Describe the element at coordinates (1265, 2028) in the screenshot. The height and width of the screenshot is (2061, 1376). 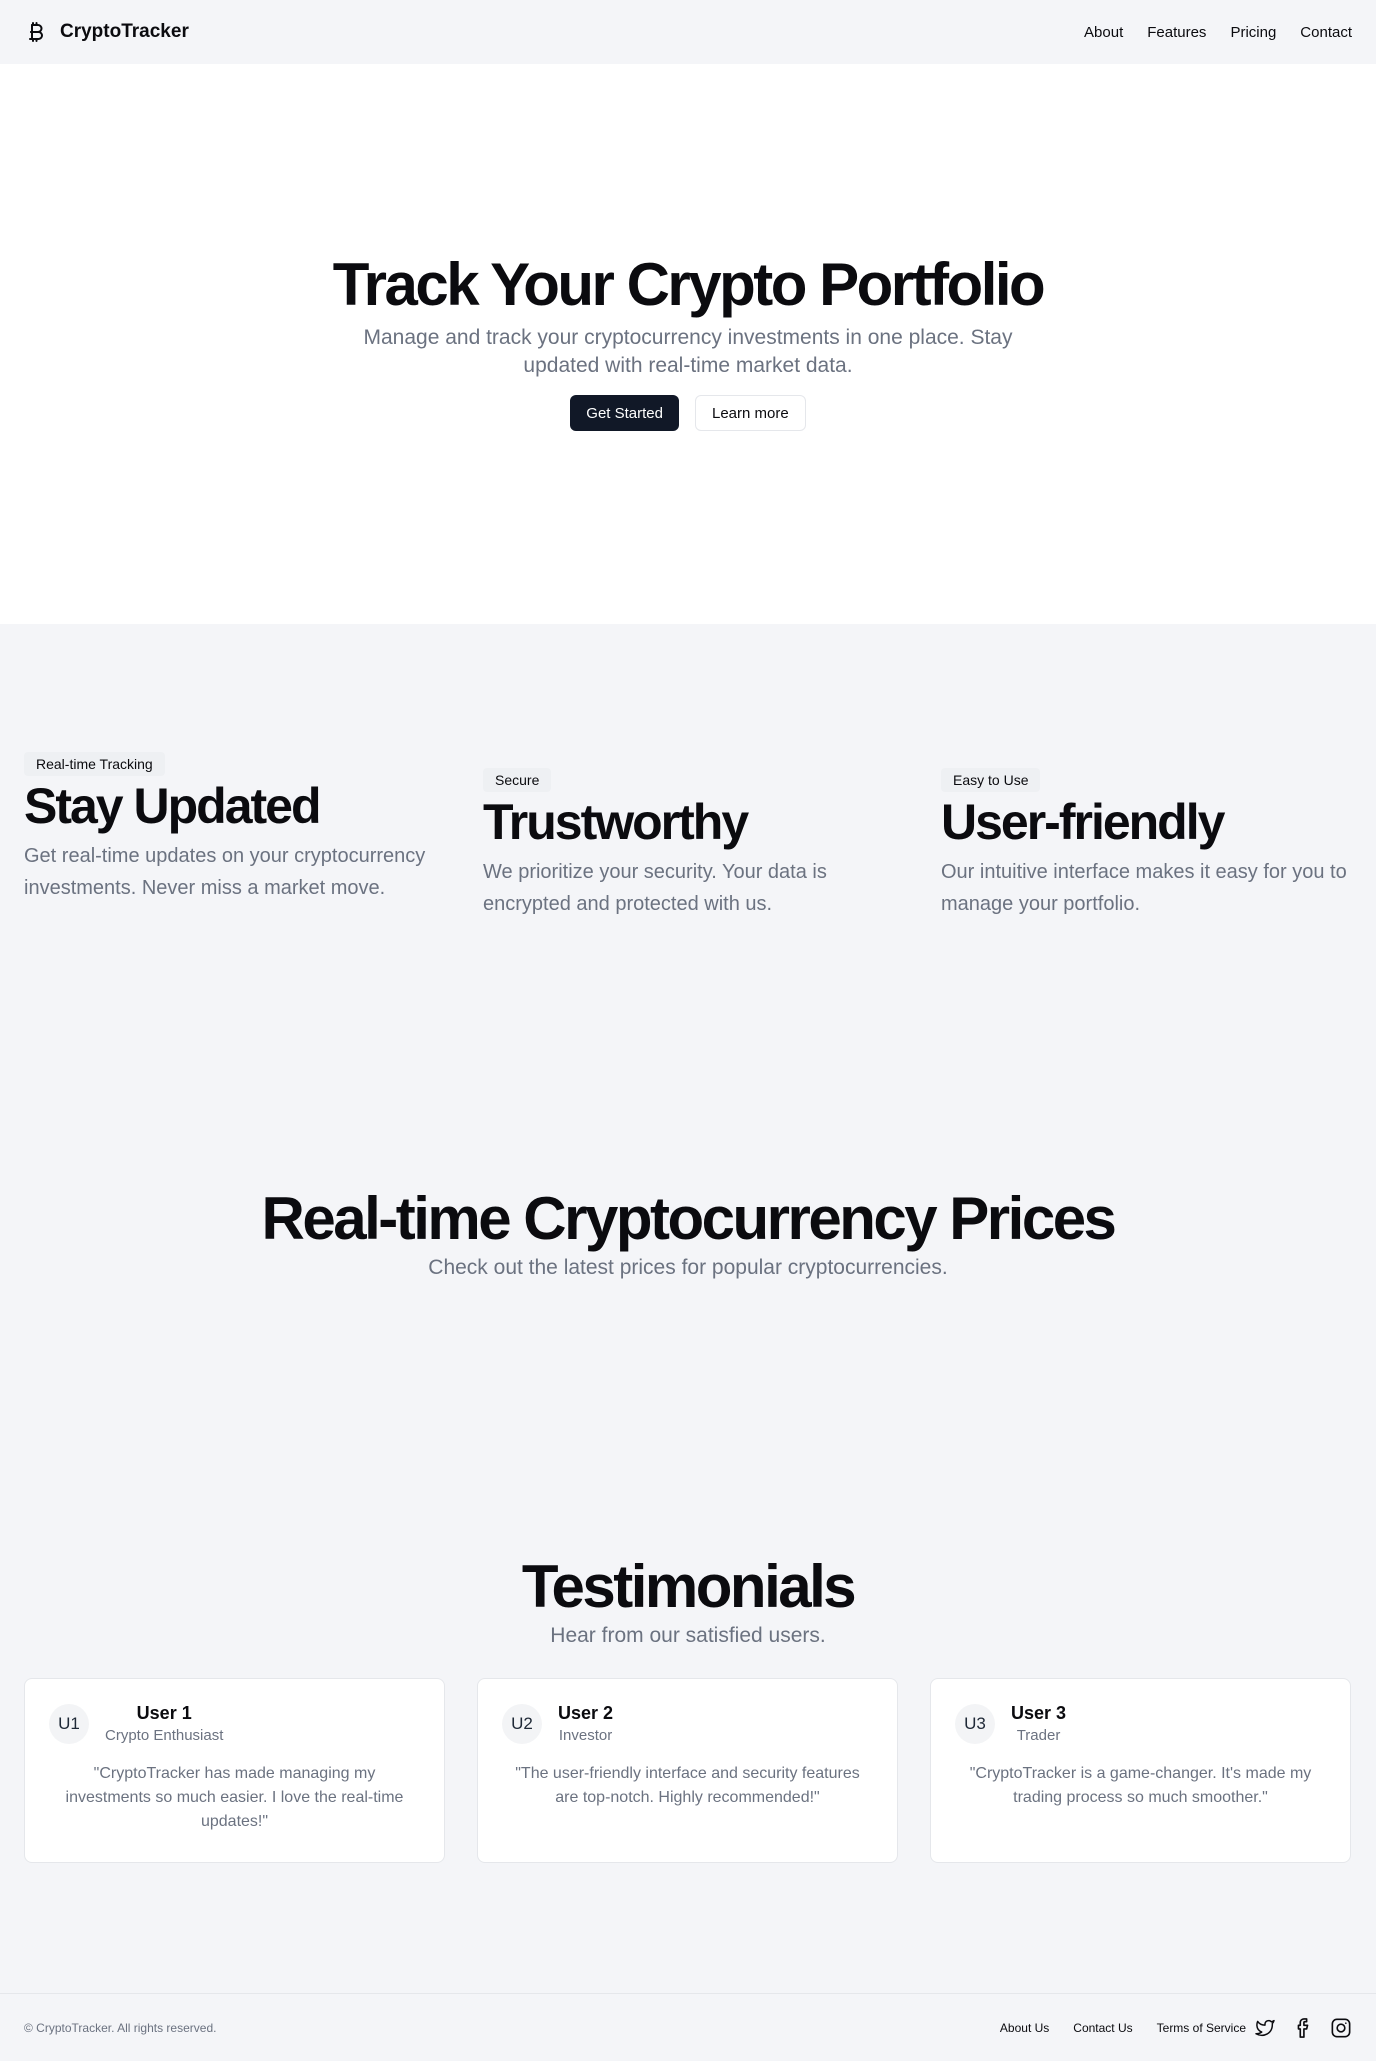
I see `twitter-icon` at that location.